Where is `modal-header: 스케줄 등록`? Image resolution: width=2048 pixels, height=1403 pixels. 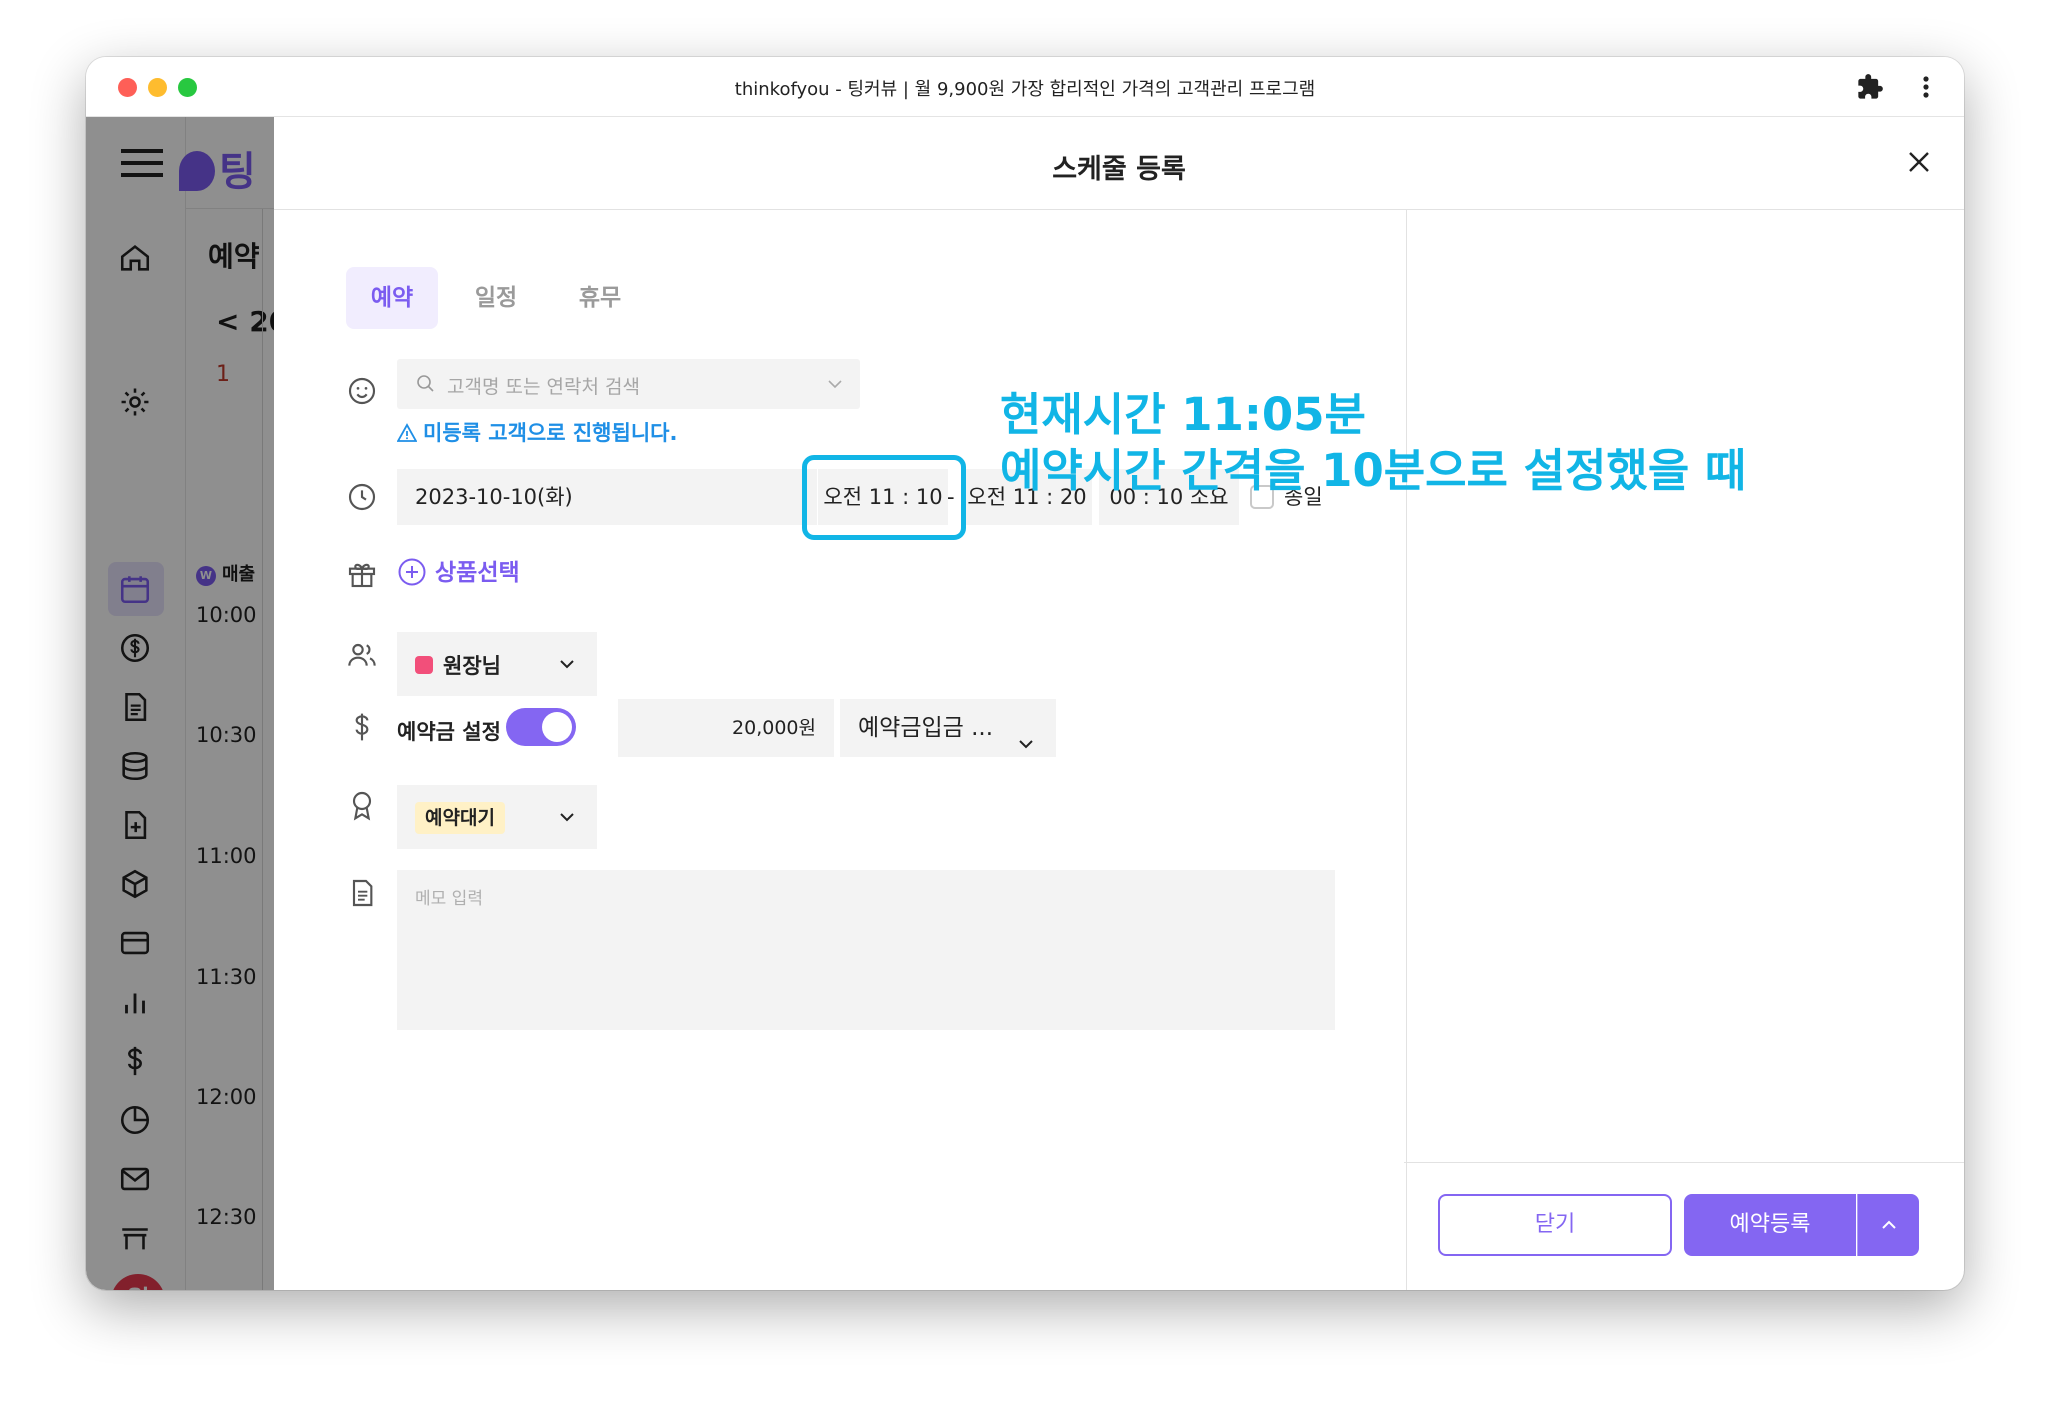
modal-header: 스케줄 등록 is located at coordinates (1119, 163).